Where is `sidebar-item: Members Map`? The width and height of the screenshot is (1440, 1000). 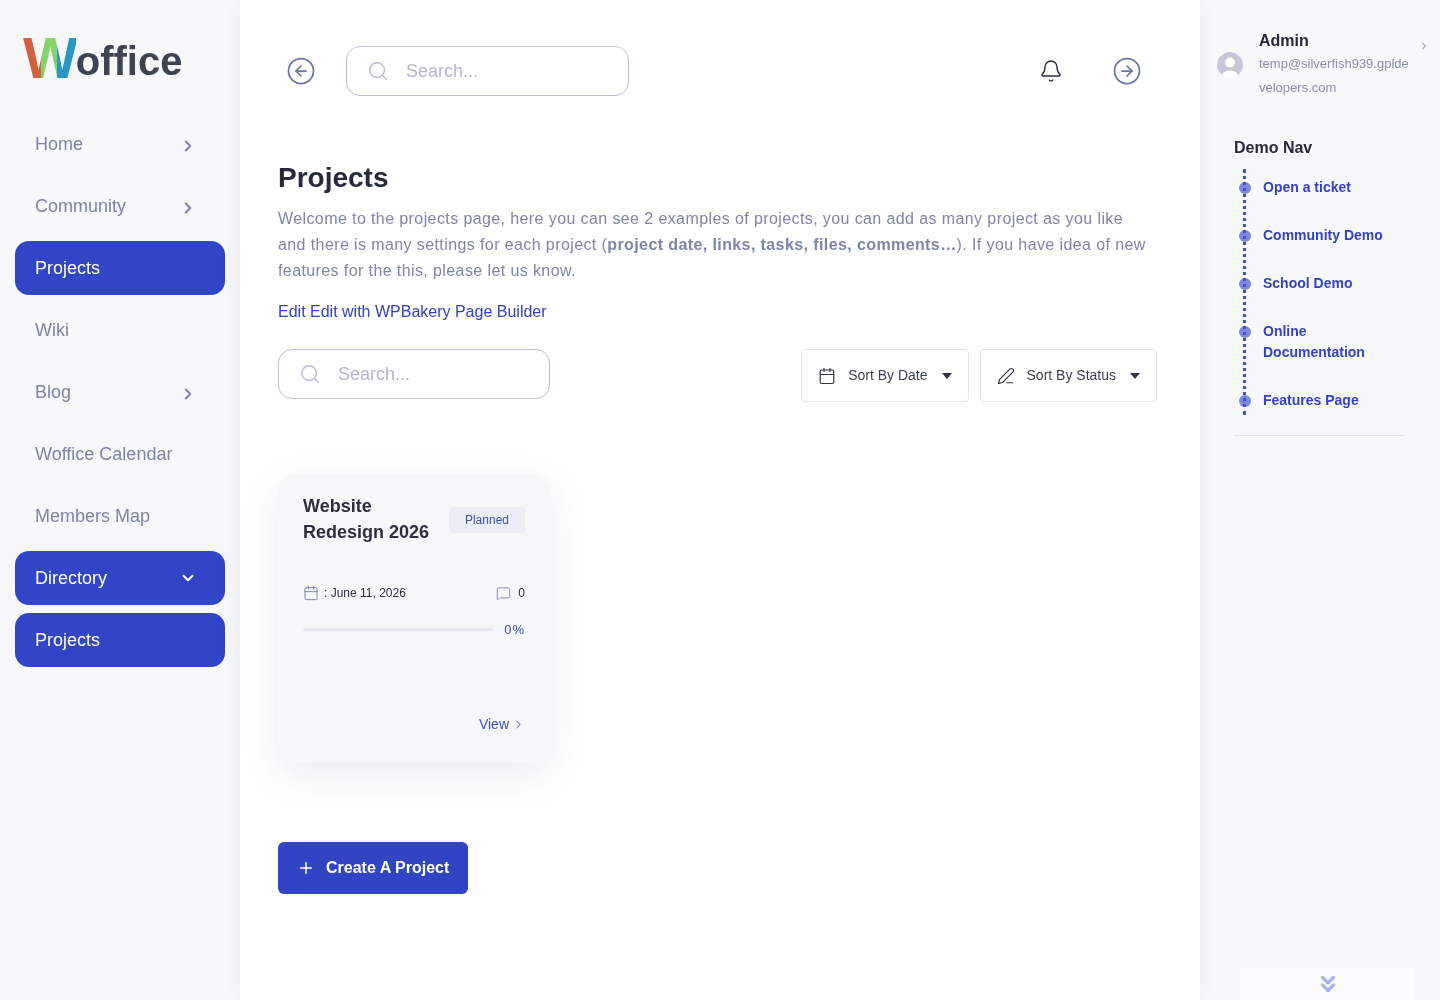
sidebar-item: Members Map is located at coordinates (120, 516).